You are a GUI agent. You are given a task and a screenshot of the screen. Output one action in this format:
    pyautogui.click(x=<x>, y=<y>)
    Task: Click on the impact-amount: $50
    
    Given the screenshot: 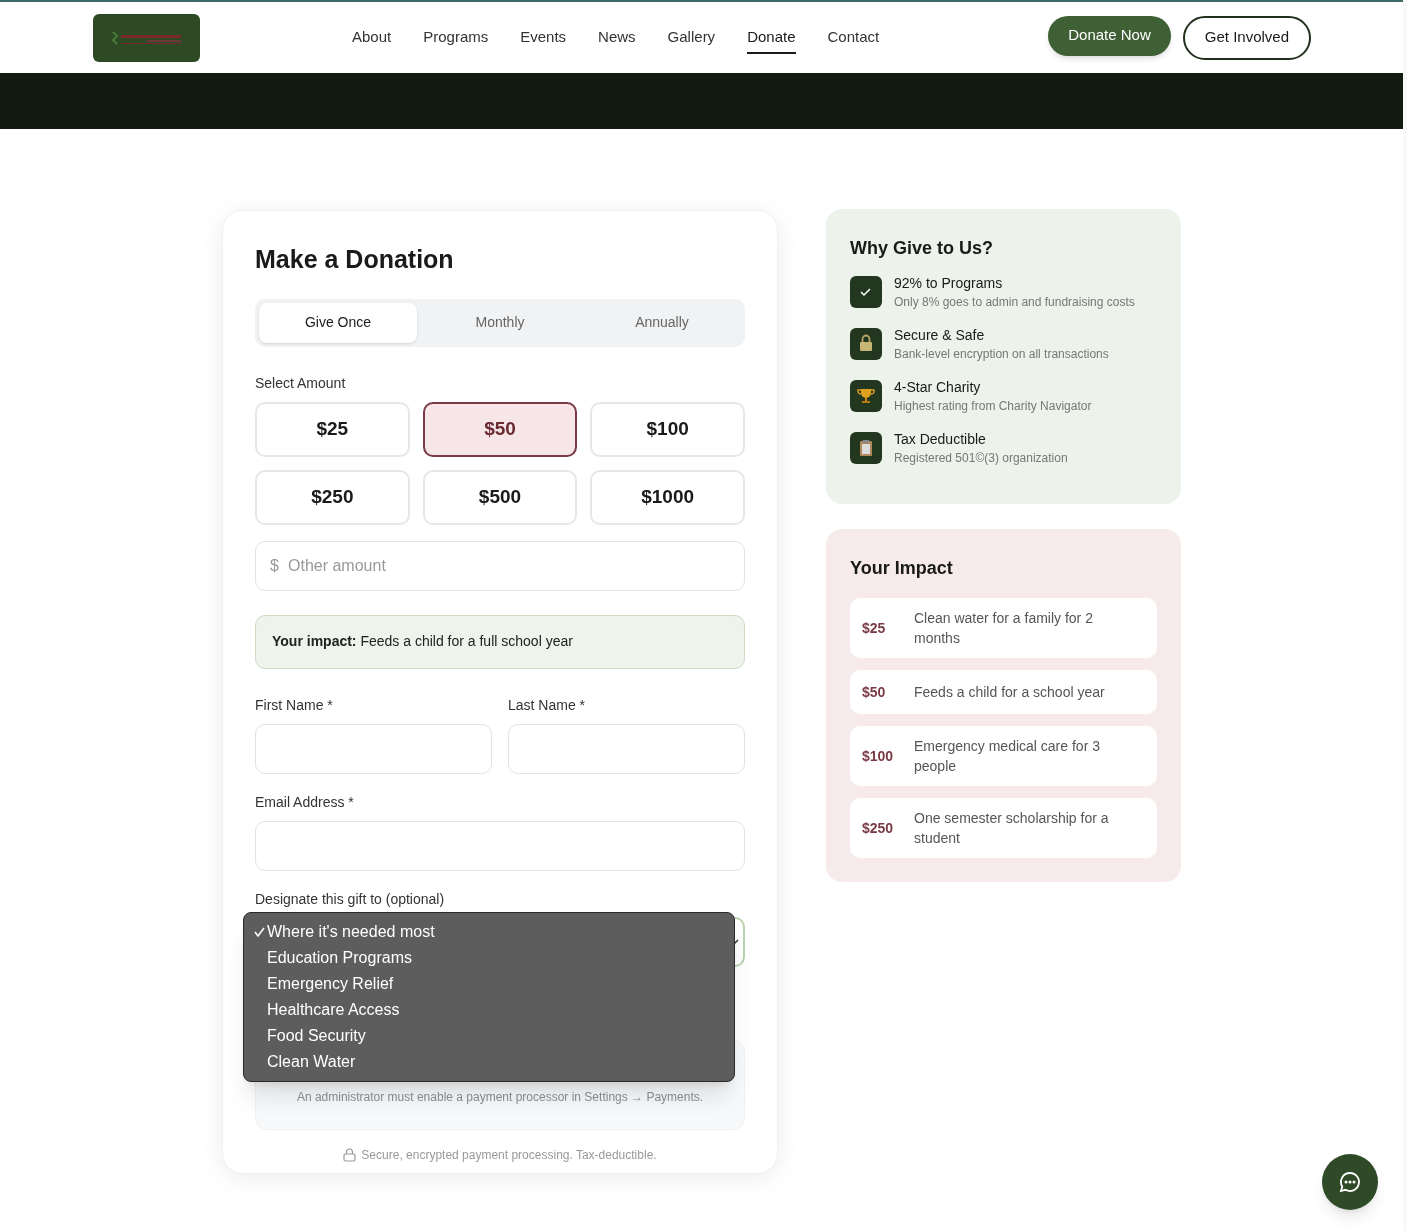 What is the action you would take?
    pyautogui.click(x=874, y=692)
    